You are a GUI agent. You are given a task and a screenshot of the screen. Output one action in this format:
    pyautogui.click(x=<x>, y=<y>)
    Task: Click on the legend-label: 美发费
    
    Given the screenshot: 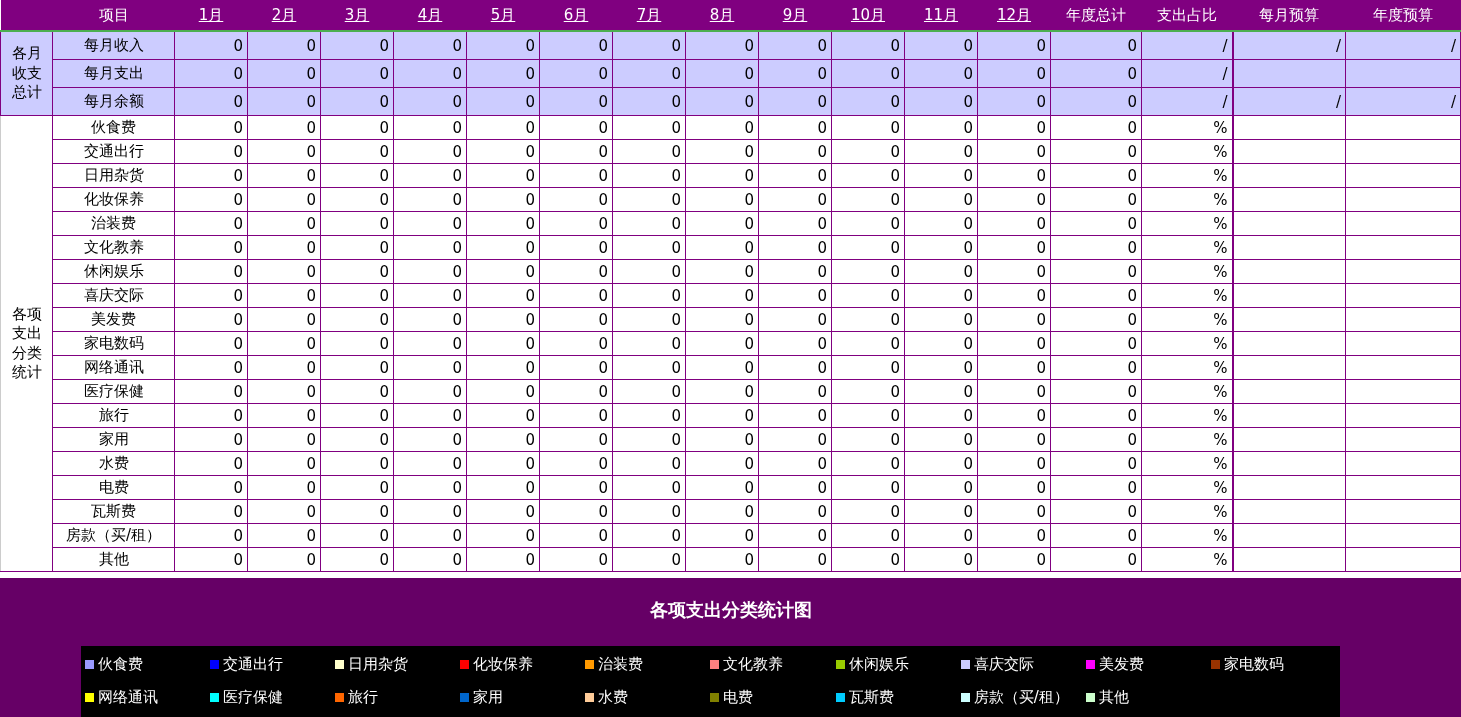 What is the action you would take?
    pyautogui.click(x=1121, y=664)
    